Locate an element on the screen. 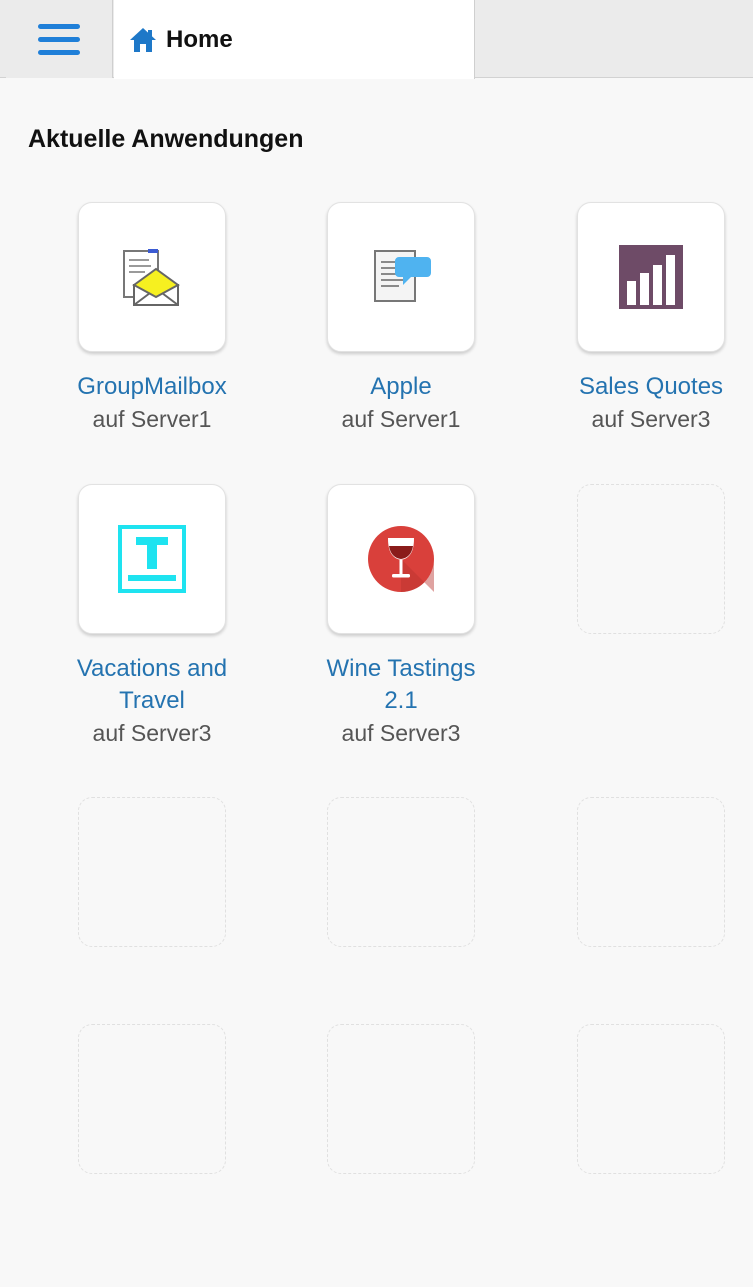 This screenshot has height=1287, width=753. app-caption: Sales Quotes auf Server3 is located at coordinates (651, 403).